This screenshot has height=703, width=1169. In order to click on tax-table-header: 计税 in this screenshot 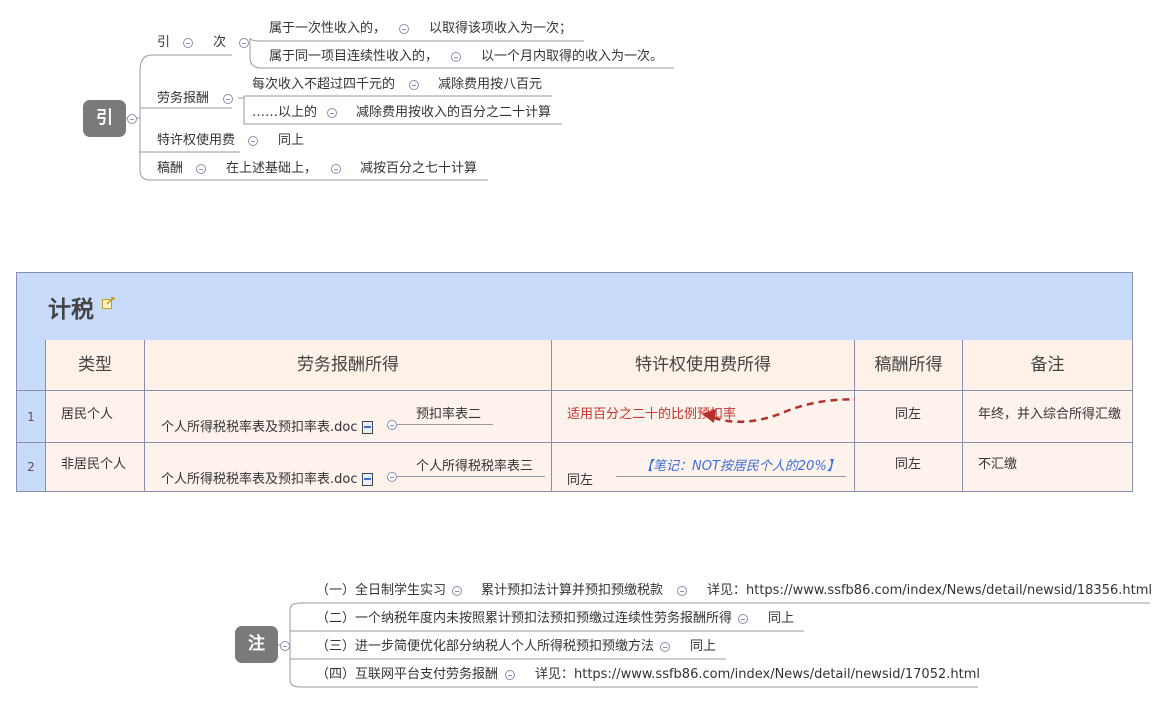, I will do `click(574, 307)`.